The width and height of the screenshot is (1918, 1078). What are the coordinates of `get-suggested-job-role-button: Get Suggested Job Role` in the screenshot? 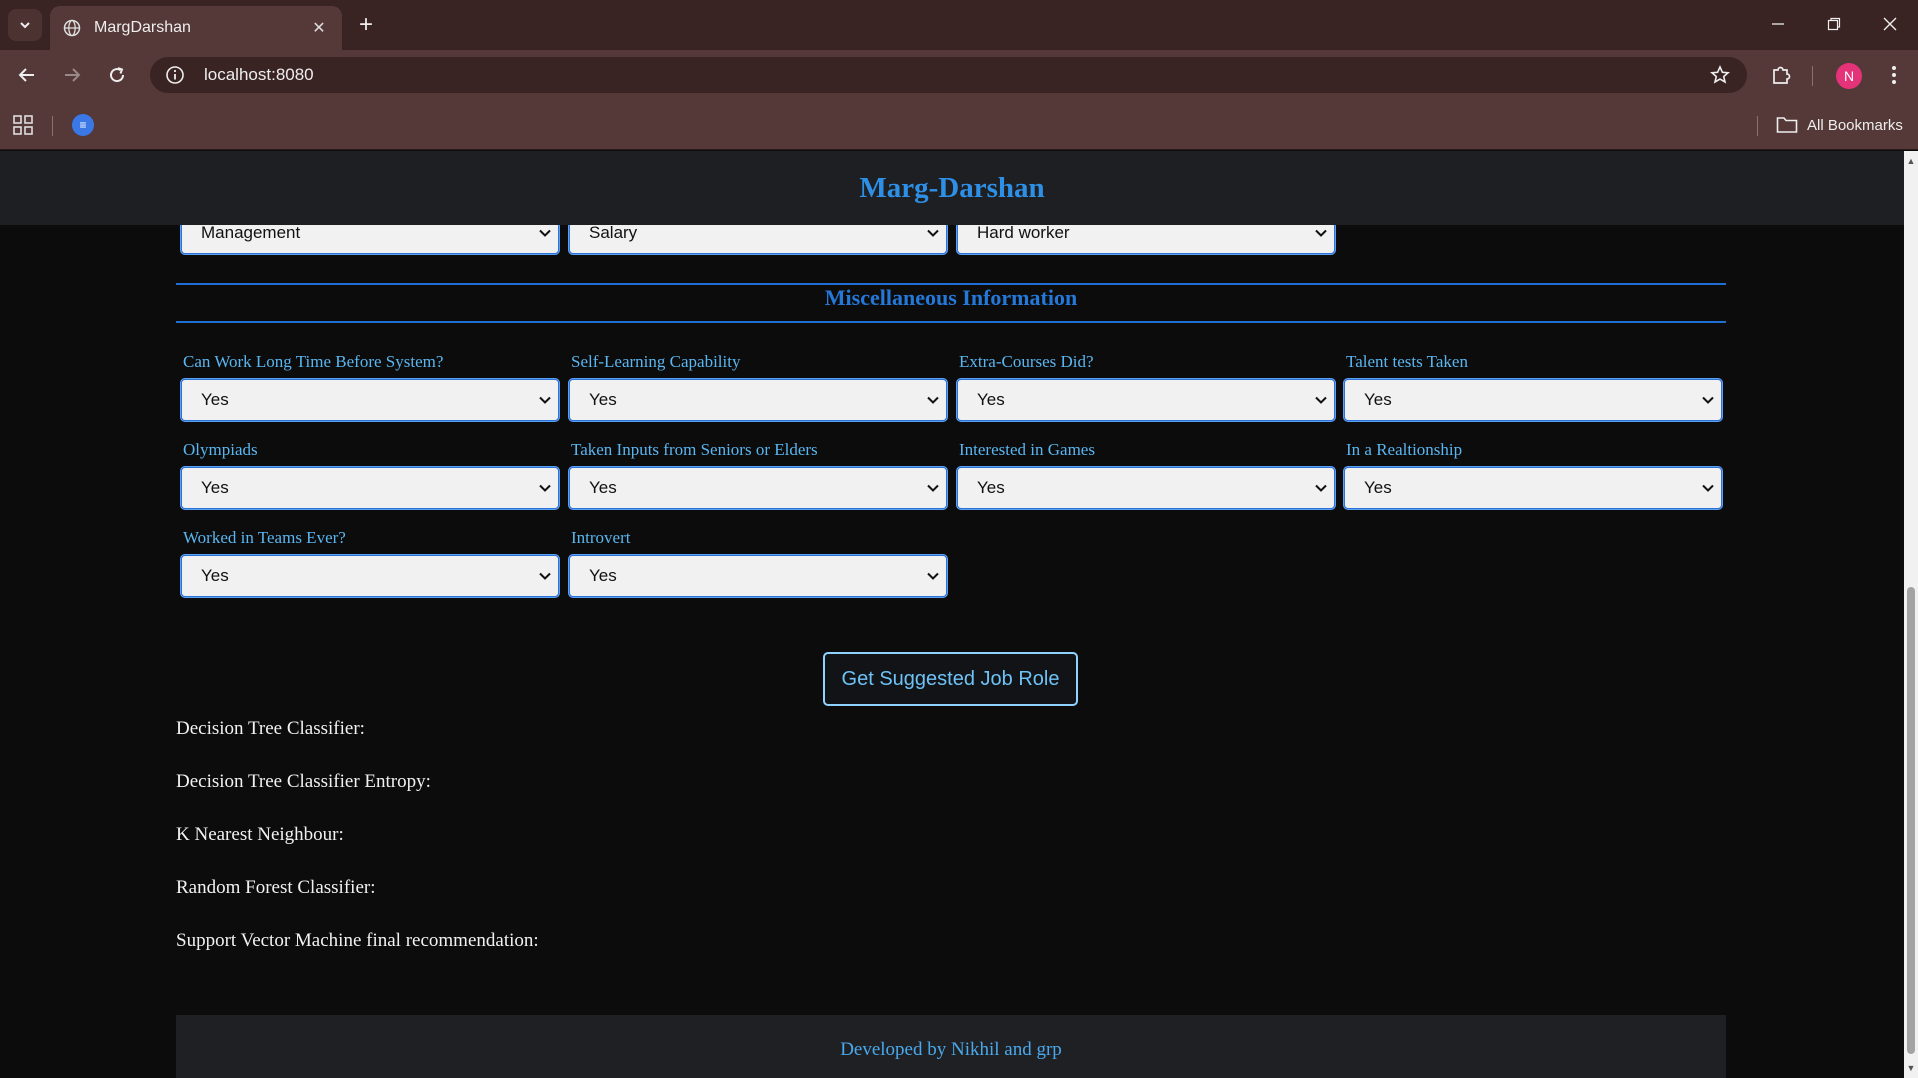 It's located at (950, 679).